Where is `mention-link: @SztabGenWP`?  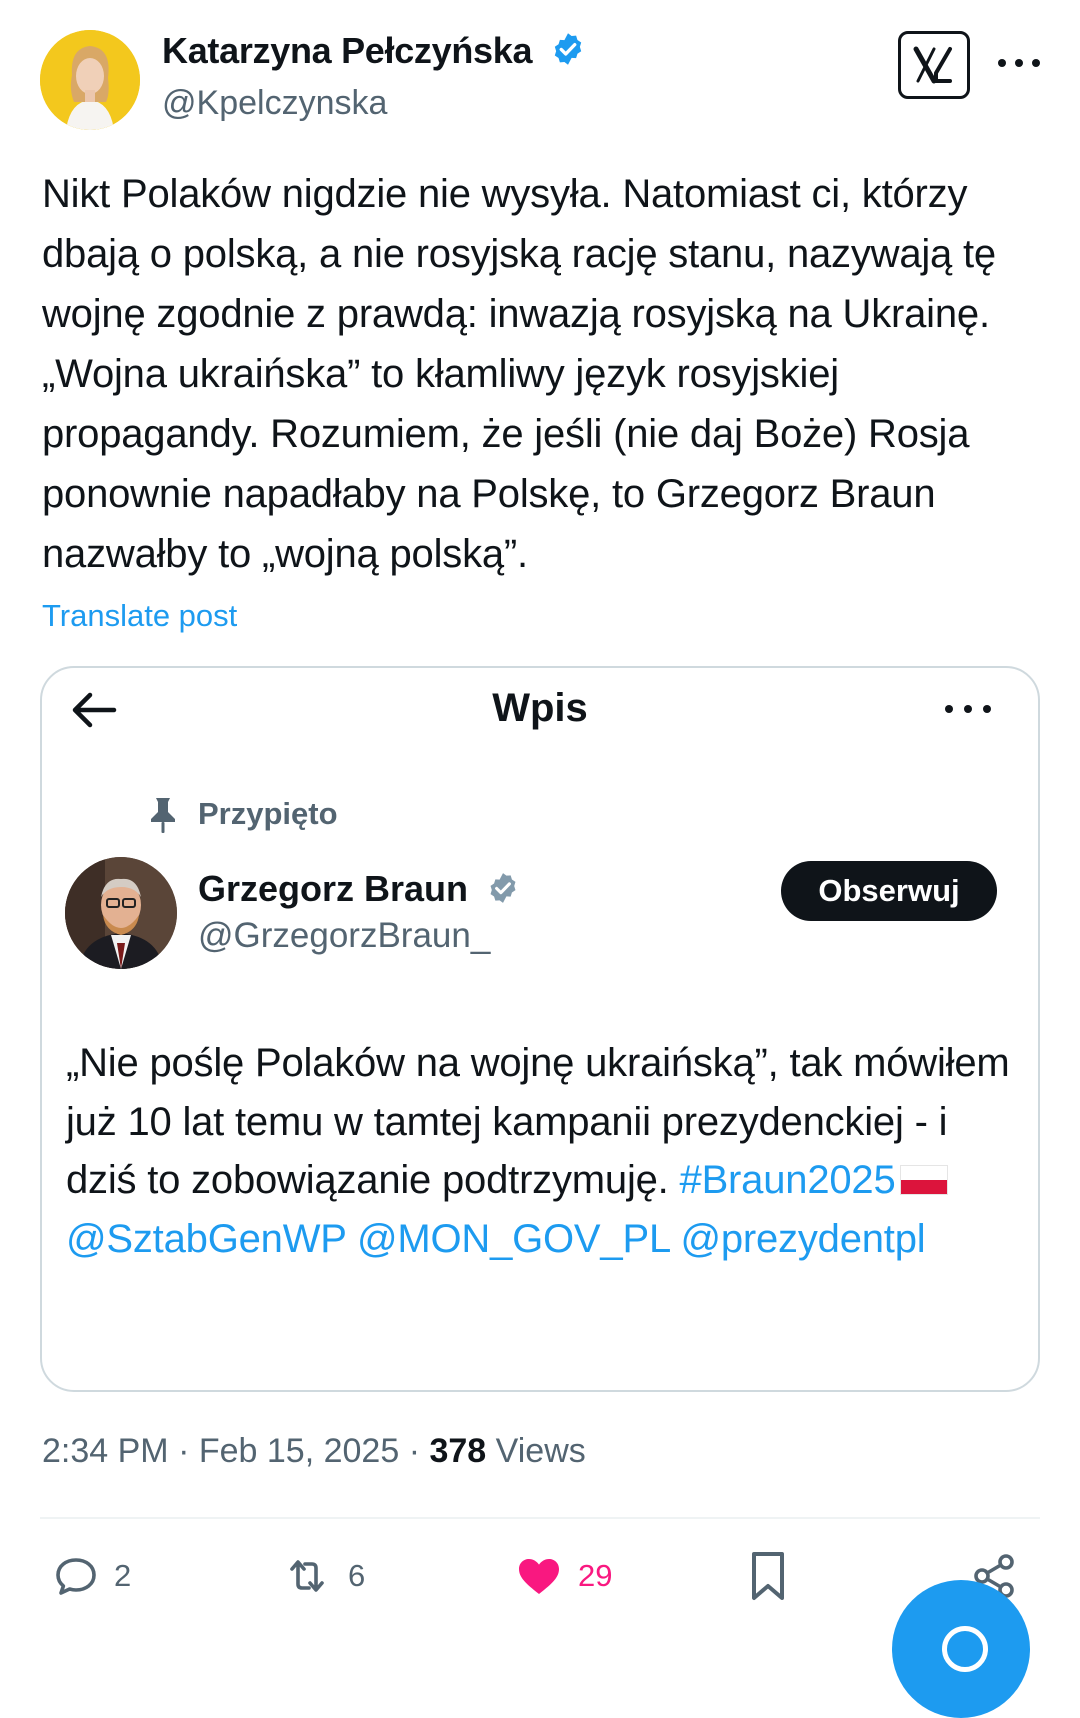 mention-link: @SztabGenWP is located at coordinates (206, 1238).